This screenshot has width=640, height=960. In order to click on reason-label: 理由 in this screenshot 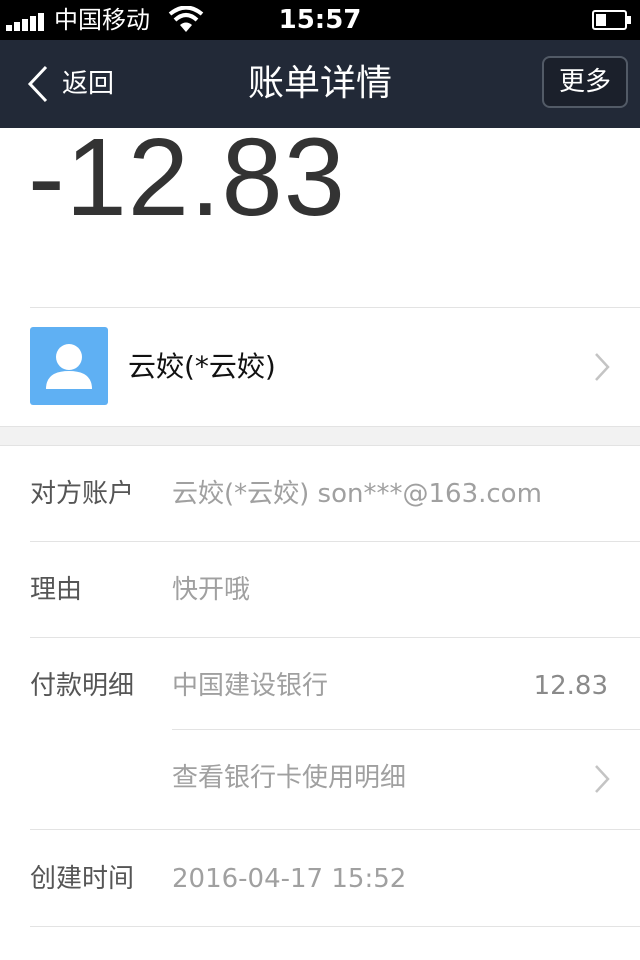, I will do `click(56, 590)`.